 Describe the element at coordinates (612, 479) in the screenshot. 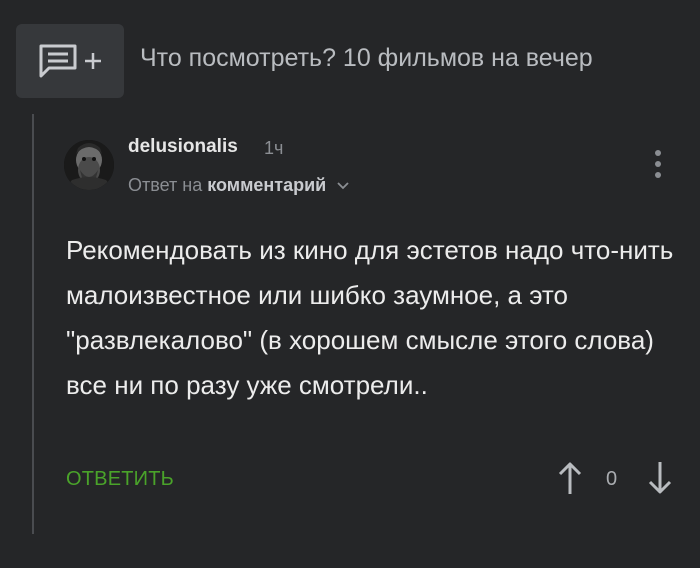

I see `rating-count: 0` at that location.